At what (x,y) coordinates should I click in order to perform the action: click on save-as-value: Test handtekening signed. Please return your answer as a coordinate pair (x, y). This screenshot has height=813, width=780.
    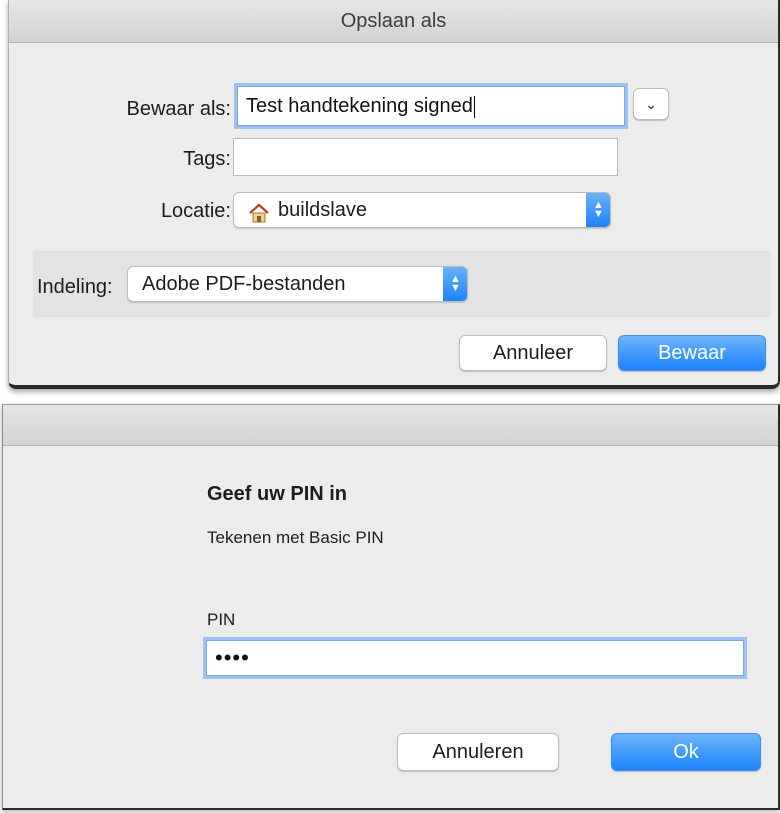
    Looking at the image, I should click on (359, 106).